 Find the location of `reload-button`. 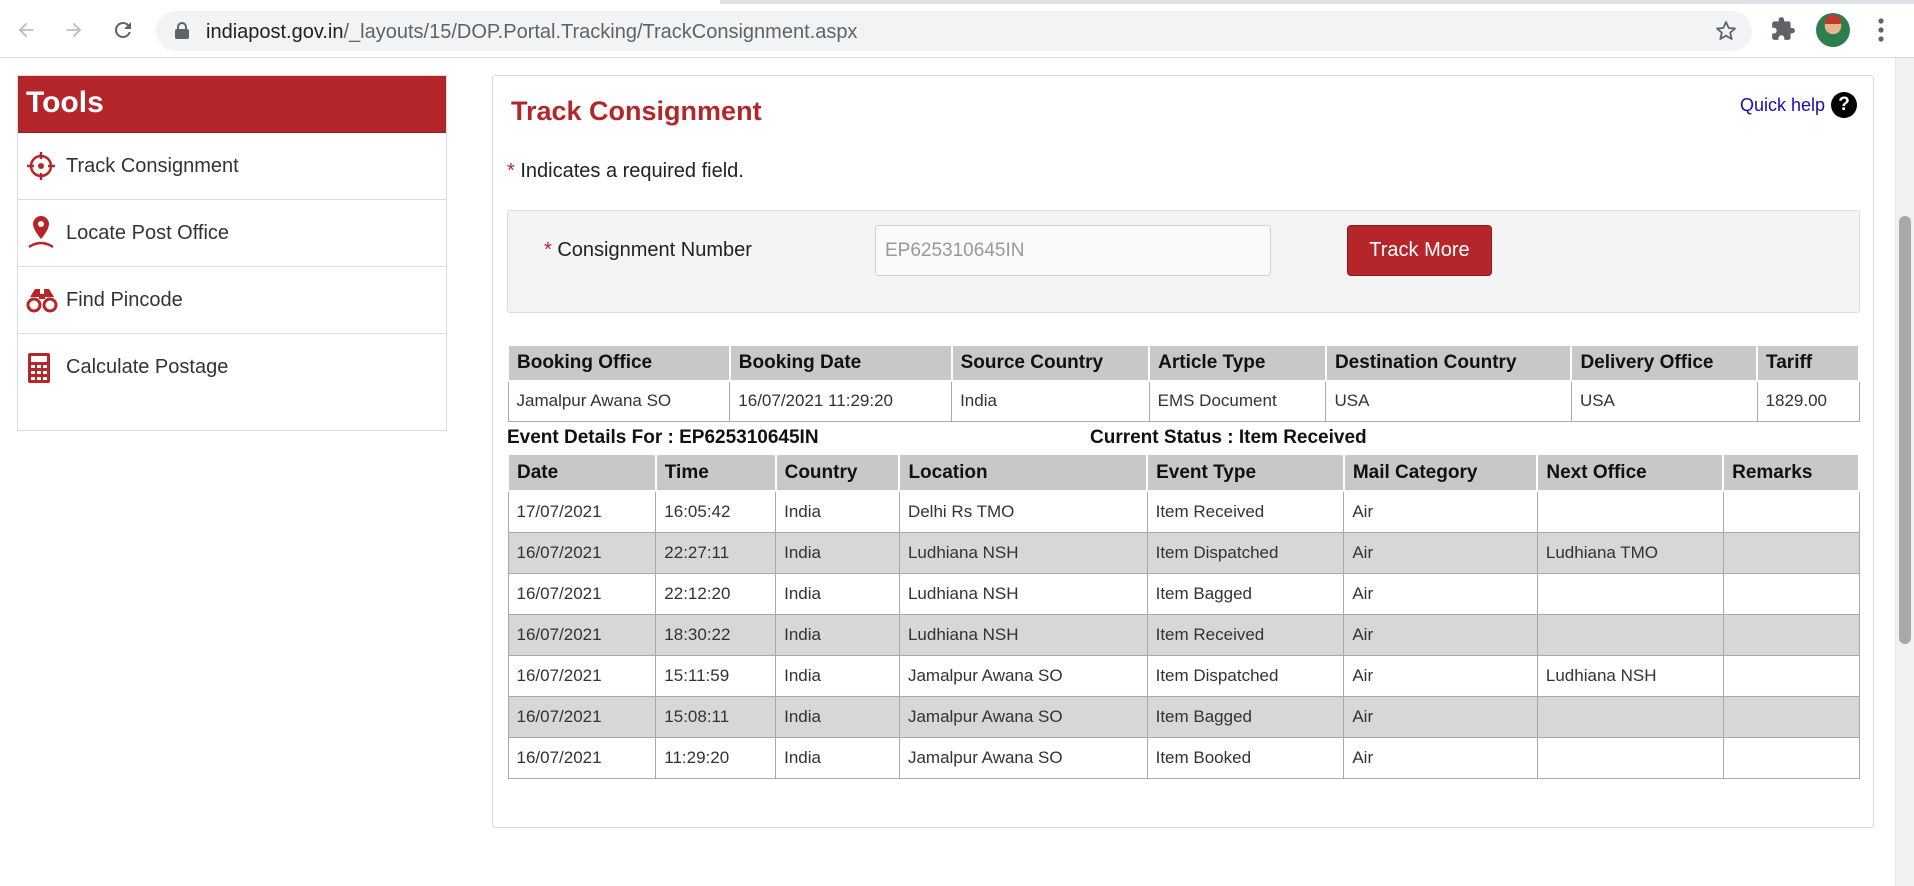

reload-button is located at coordinates (123, 30).